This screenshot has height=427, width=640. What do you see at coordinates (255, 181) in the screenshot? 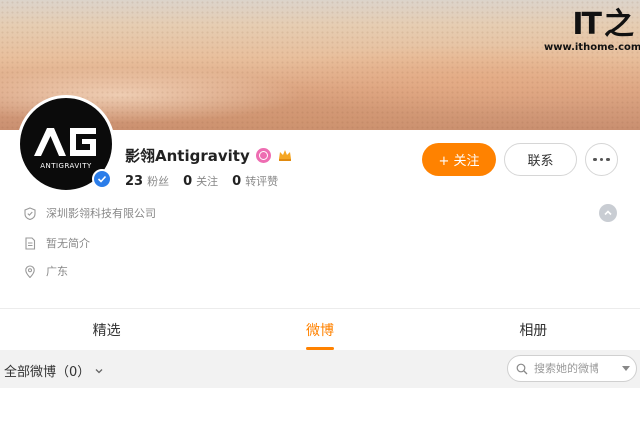
I see `reposts-stat: 0 转评赞` at bounding box center [255, 181].